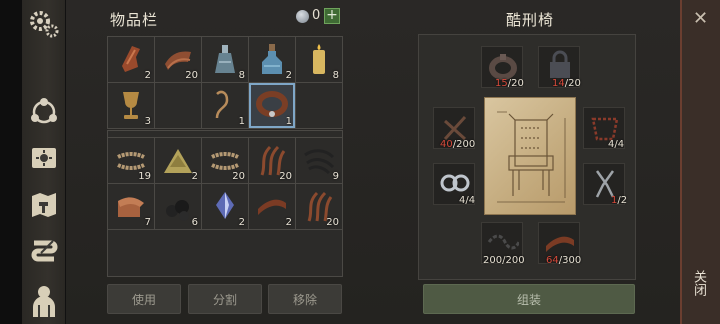  I want to click on requirement-count: 200/200, so click(504, 260).